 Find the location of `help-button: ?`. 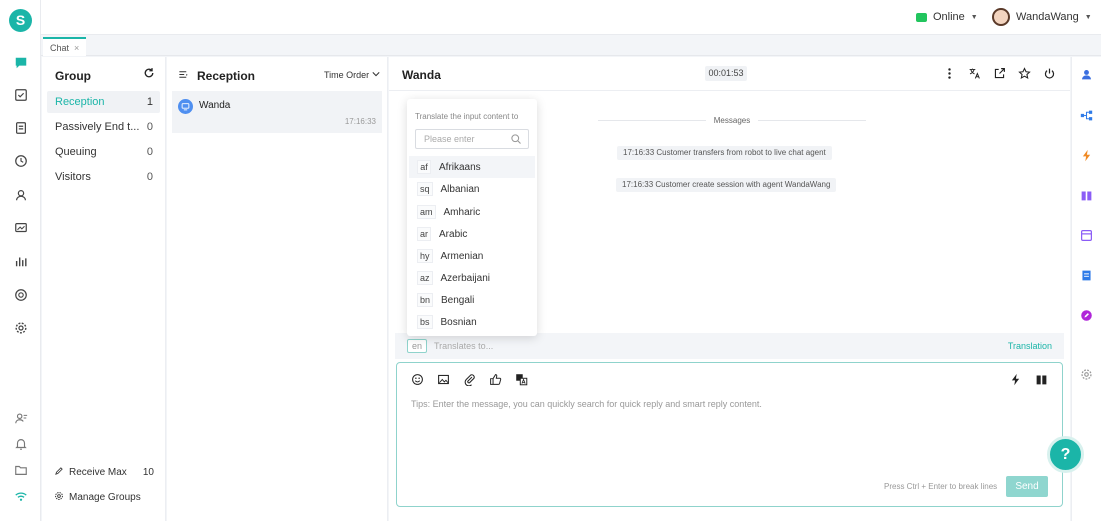

help-button: ? is located at coordinates (1065, 454).